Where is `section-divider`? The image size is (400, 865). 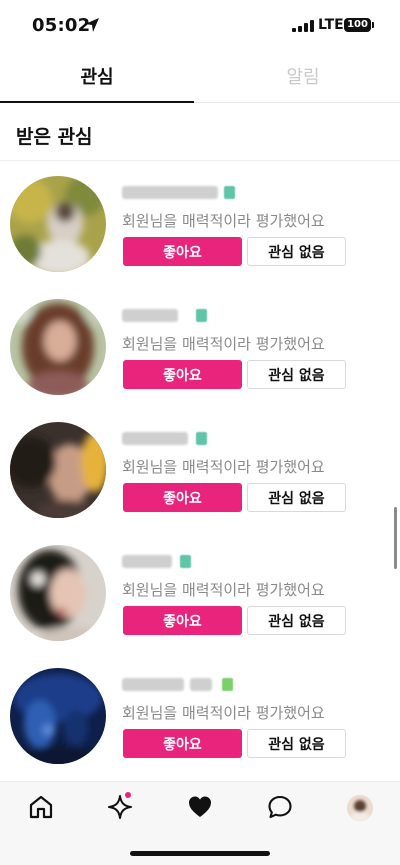
section-divider is located at coordinates (200, 160).